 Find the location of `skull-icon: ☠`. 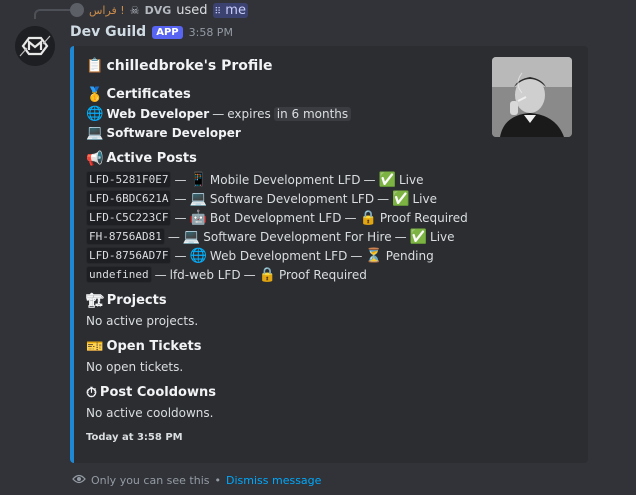

skull-icon: ☠ is located at coordinates (134, 10).